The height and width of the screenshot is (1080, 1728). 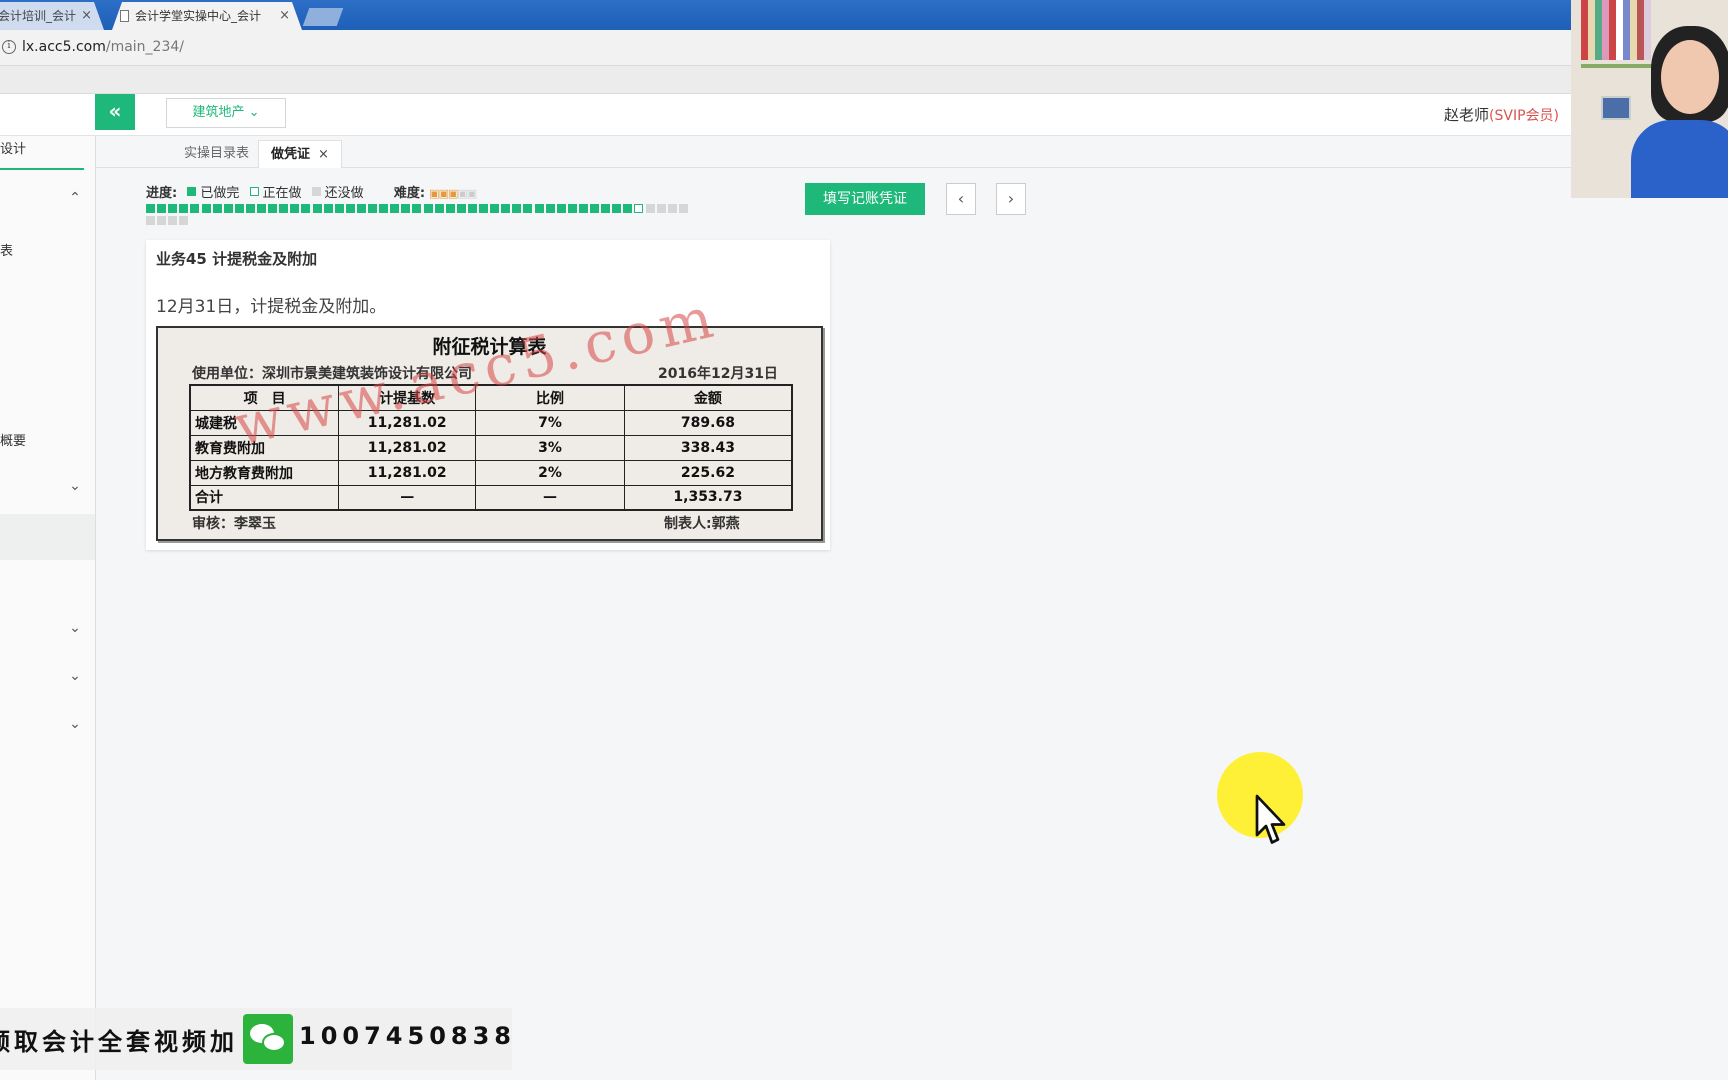 I want to click on sidebar-item-design: 设计, so click(x=13, y=147).